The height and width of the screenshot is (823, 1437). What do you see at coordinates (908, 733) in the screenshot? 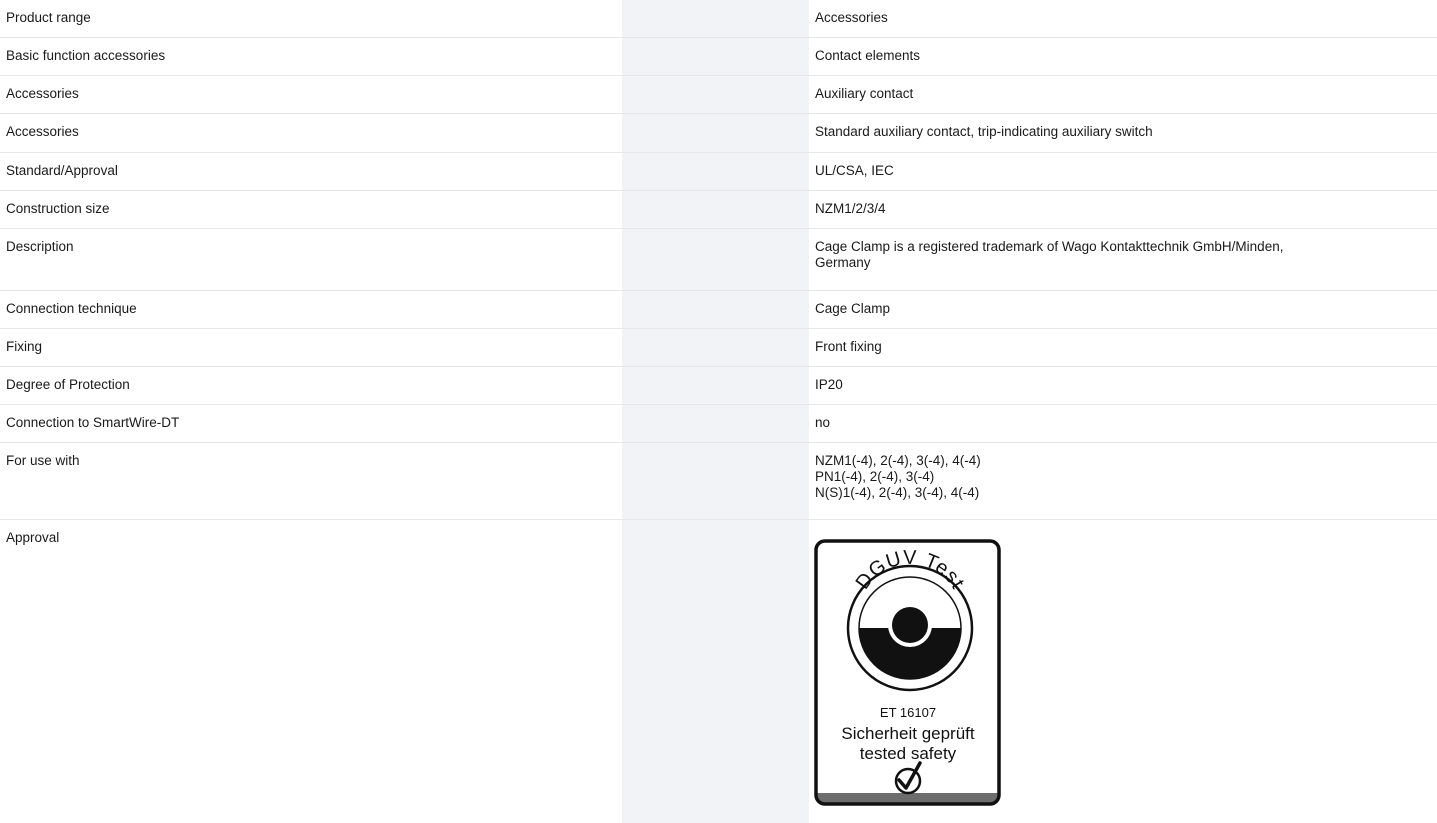
I see `badge-line-1: Sicherheit geprüft` at bounding box center [908, 733].